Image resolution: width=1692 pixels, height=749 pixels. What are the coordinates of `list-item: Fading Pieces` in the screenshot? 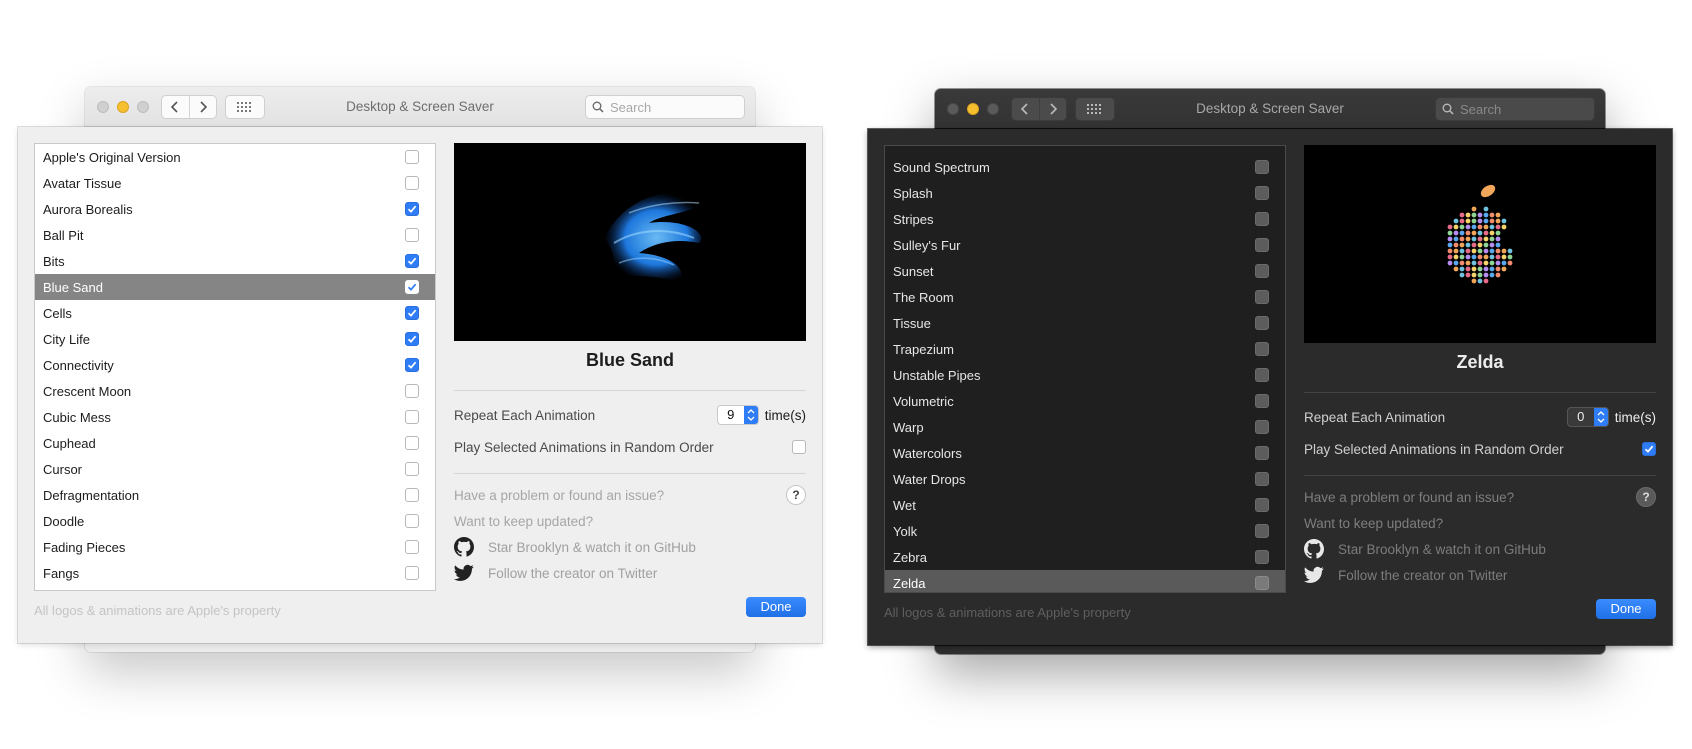 It's located at (235, 547).